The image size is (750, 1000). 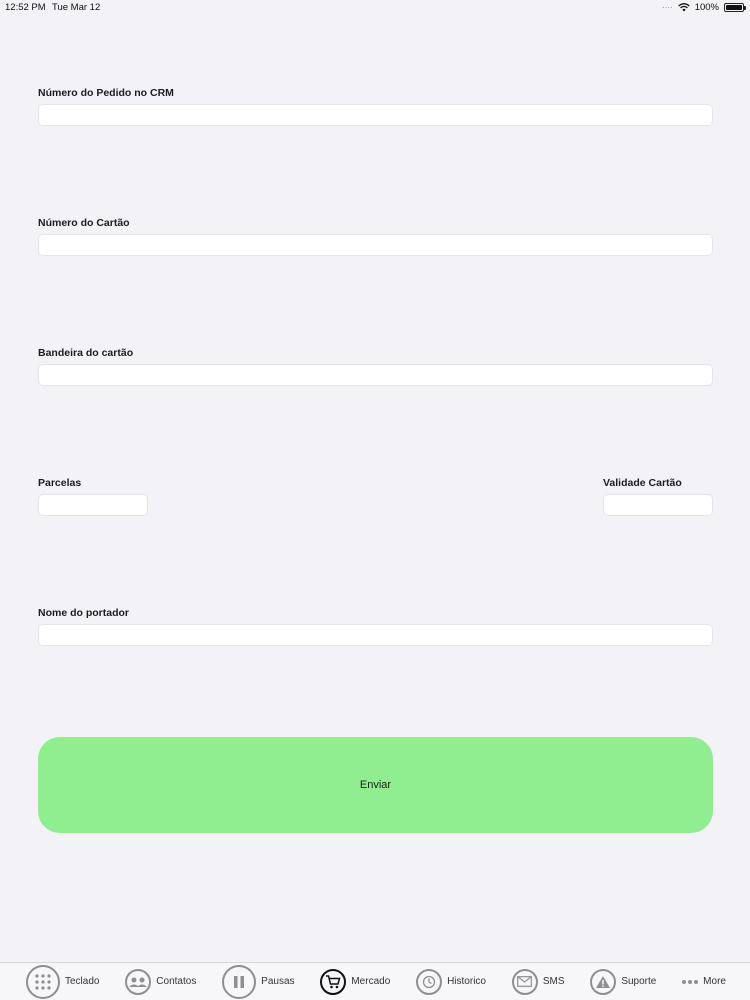 I want to click on tab-historico: Historico, so click(x=451, y=981).